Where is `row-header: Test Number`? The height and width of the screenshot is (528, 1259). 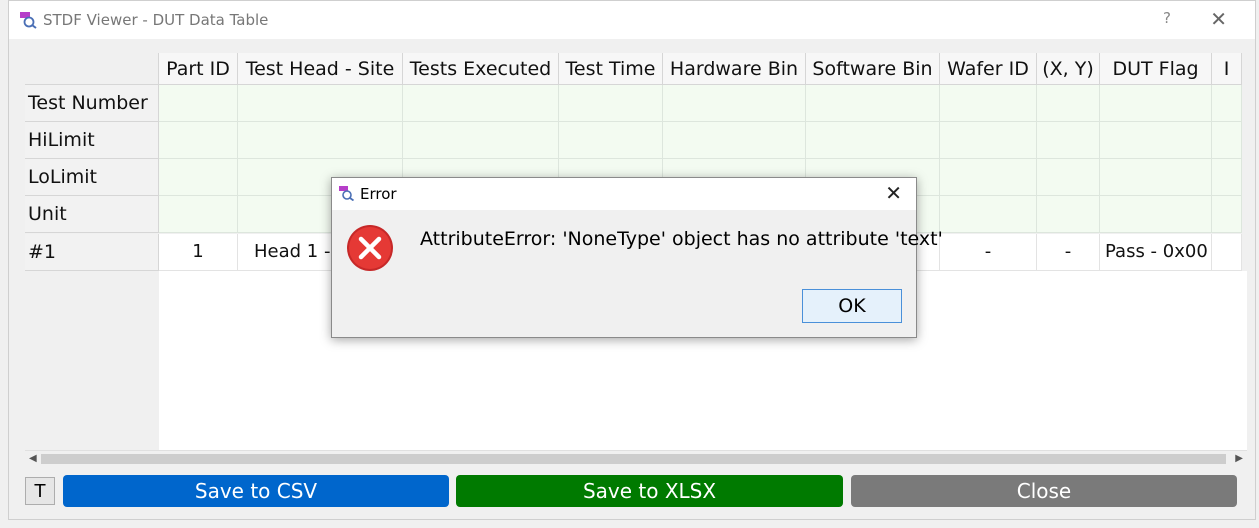 row-header: Test Number is located at coordinates (92, 103).